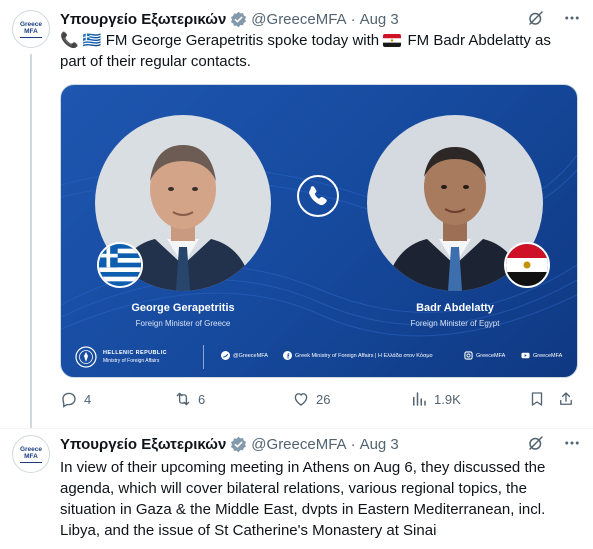  I want to click on footer-youtube-channel: GreeceMFA, so click(548, 355).